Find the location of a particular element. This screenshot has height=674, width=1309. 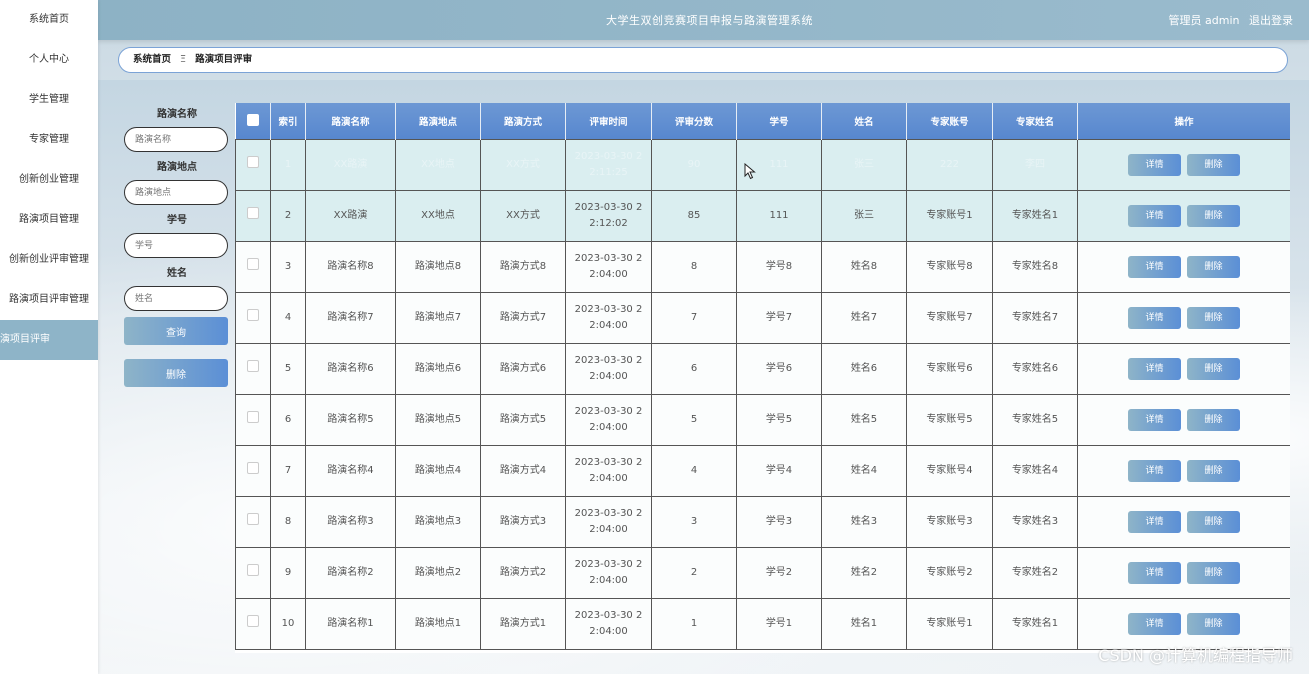

breadcrumb-separator: Ξ is located at coordinates (183, 59).